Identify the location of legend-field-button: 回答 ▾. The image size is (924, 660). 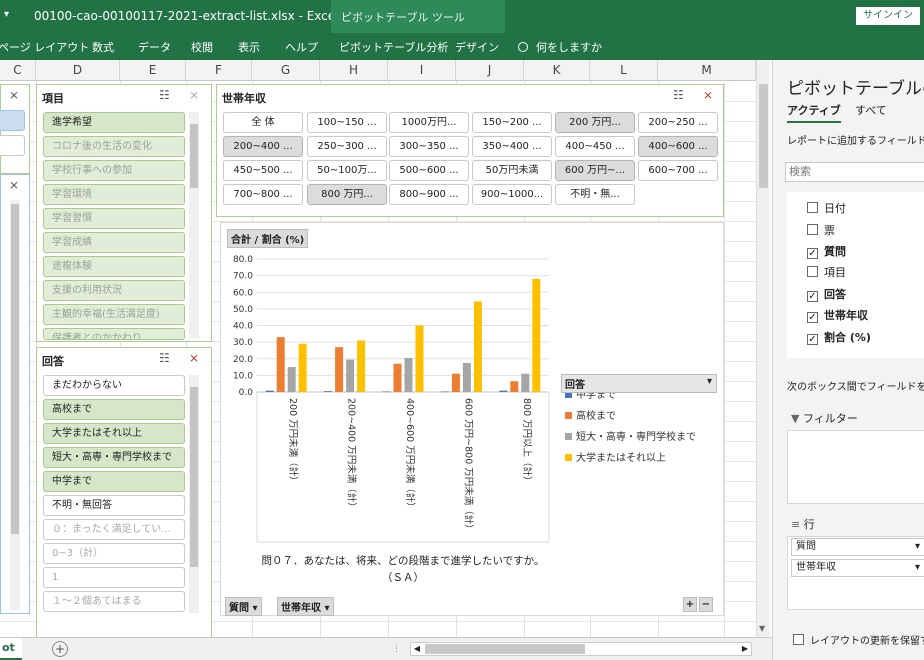
(639, 383).